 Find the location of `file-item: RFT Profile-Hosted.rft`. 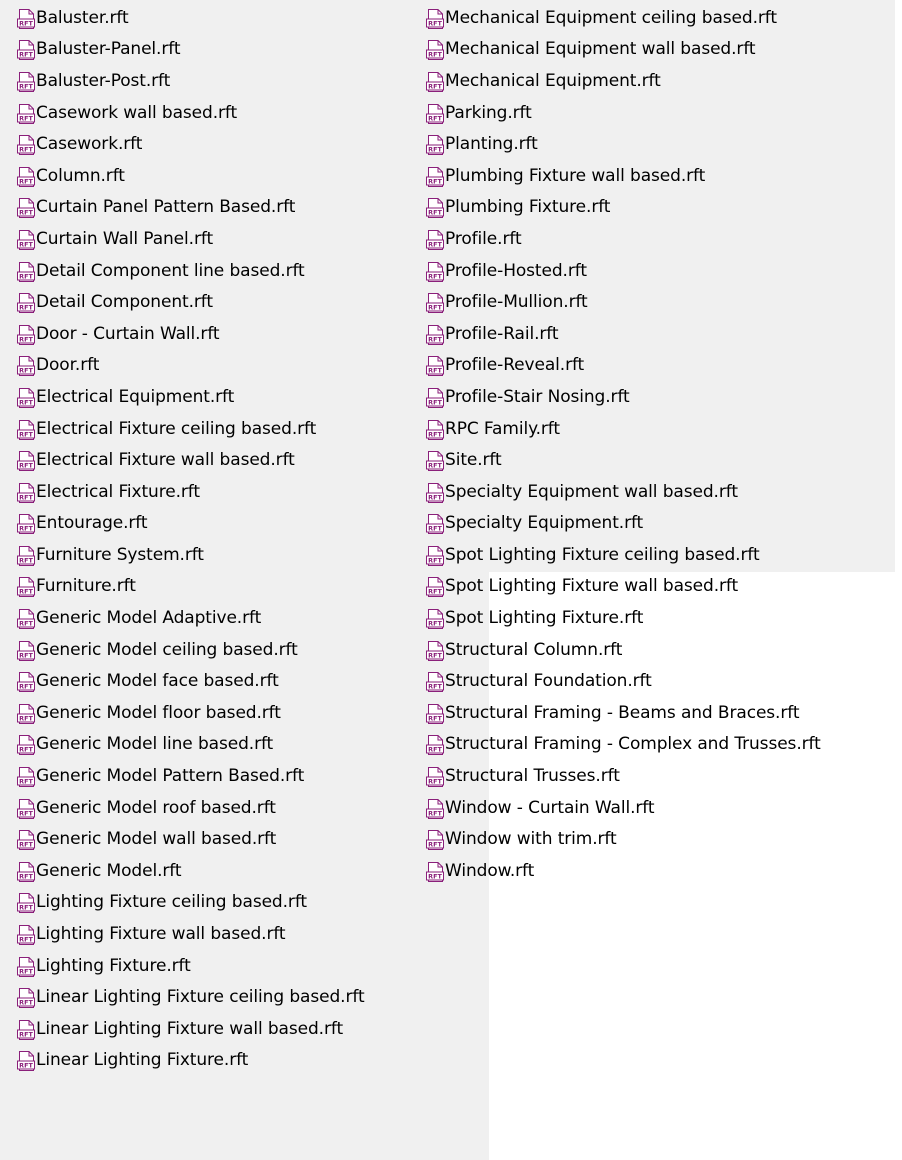

file-item: RFT Profile-Hosted.rft is located at coordinates (657, 271).